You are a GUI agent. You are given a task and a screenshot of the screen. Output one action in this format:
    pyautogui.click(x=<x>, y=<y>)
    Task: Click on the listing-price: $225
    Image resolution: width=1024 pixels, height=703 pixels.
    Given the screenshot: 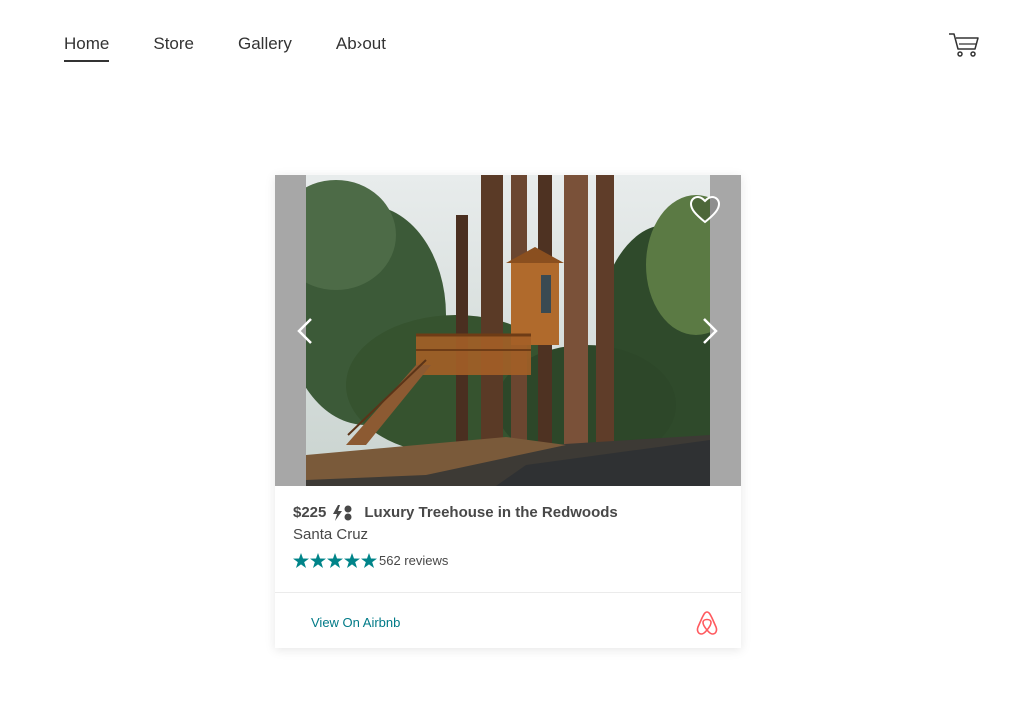 What is the action you would take?
    pyautogui.click(x=310, y=512)
    